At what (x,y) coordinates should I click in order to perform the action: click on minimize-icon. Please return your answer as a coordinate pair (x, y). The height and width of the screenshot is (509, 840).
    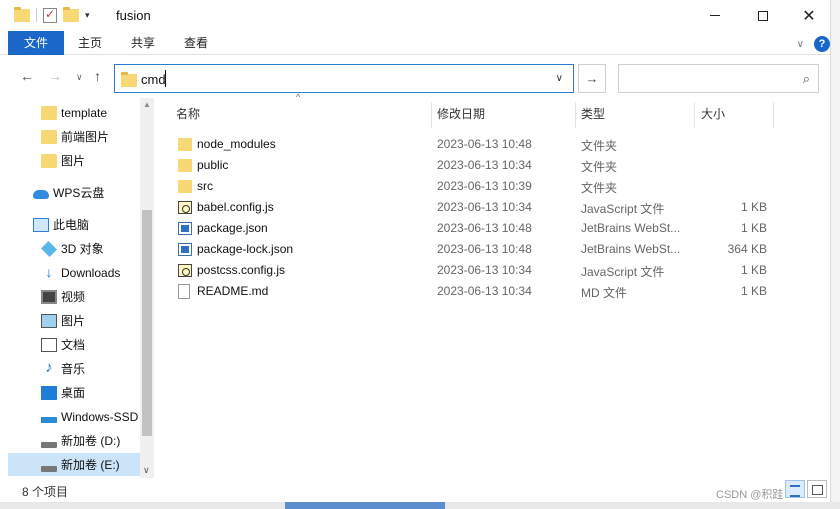
    Looking at the image, I should click on (715, 15).